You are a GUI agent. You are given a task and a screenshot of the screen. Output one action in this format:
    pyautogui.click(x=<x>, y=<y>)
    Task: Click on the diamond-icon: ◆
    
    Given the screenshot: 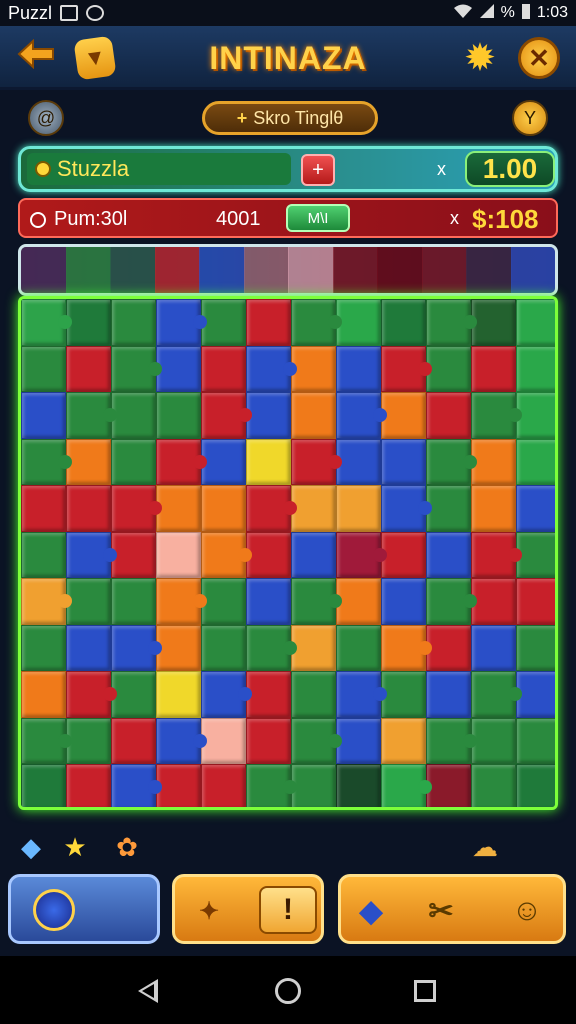 What is the action you would take?
    pyautogui.click(x=371, y=911)
    